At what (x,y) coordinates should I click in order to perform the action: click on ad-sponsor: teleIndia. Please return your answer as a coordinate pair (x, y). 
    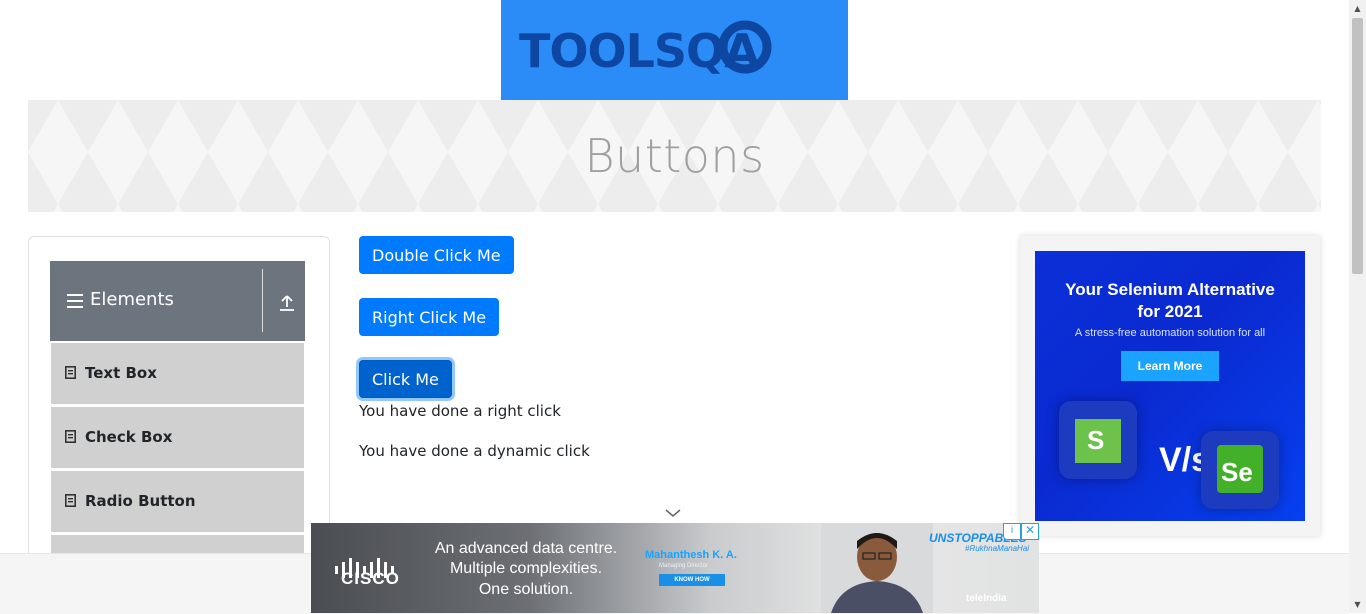
    Looking at the image, I should click on (986, 598).